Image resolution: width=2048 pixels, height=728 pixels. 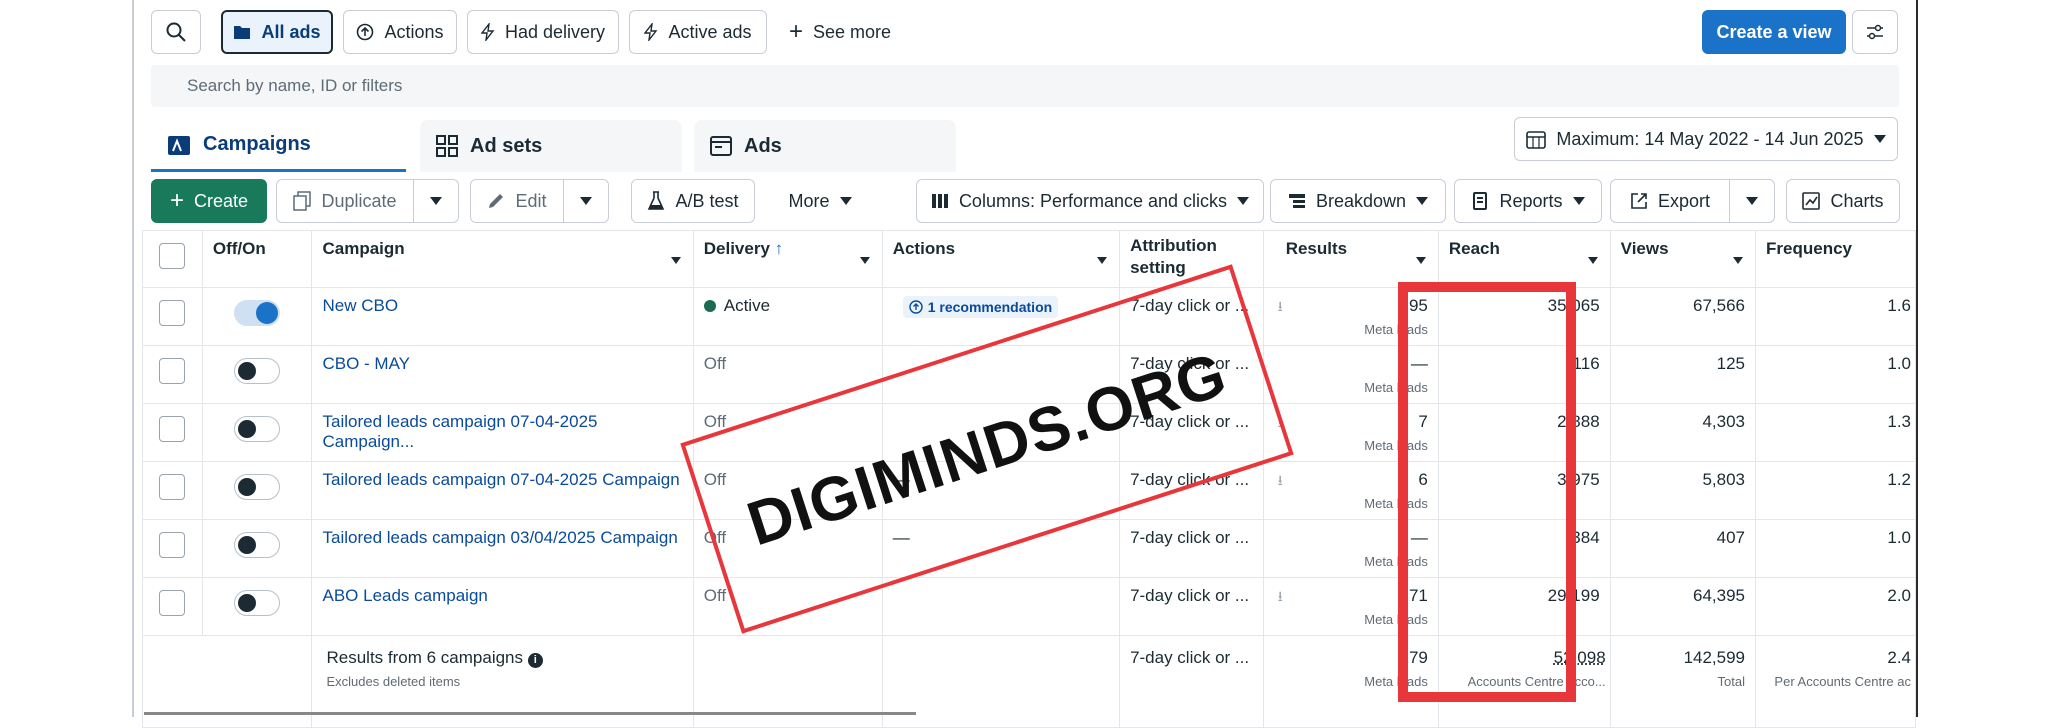 What do you see at coordinates (502, 259) in the screenshot?
I see `header-campaign: Campaign` at bounding box center [502, 259].